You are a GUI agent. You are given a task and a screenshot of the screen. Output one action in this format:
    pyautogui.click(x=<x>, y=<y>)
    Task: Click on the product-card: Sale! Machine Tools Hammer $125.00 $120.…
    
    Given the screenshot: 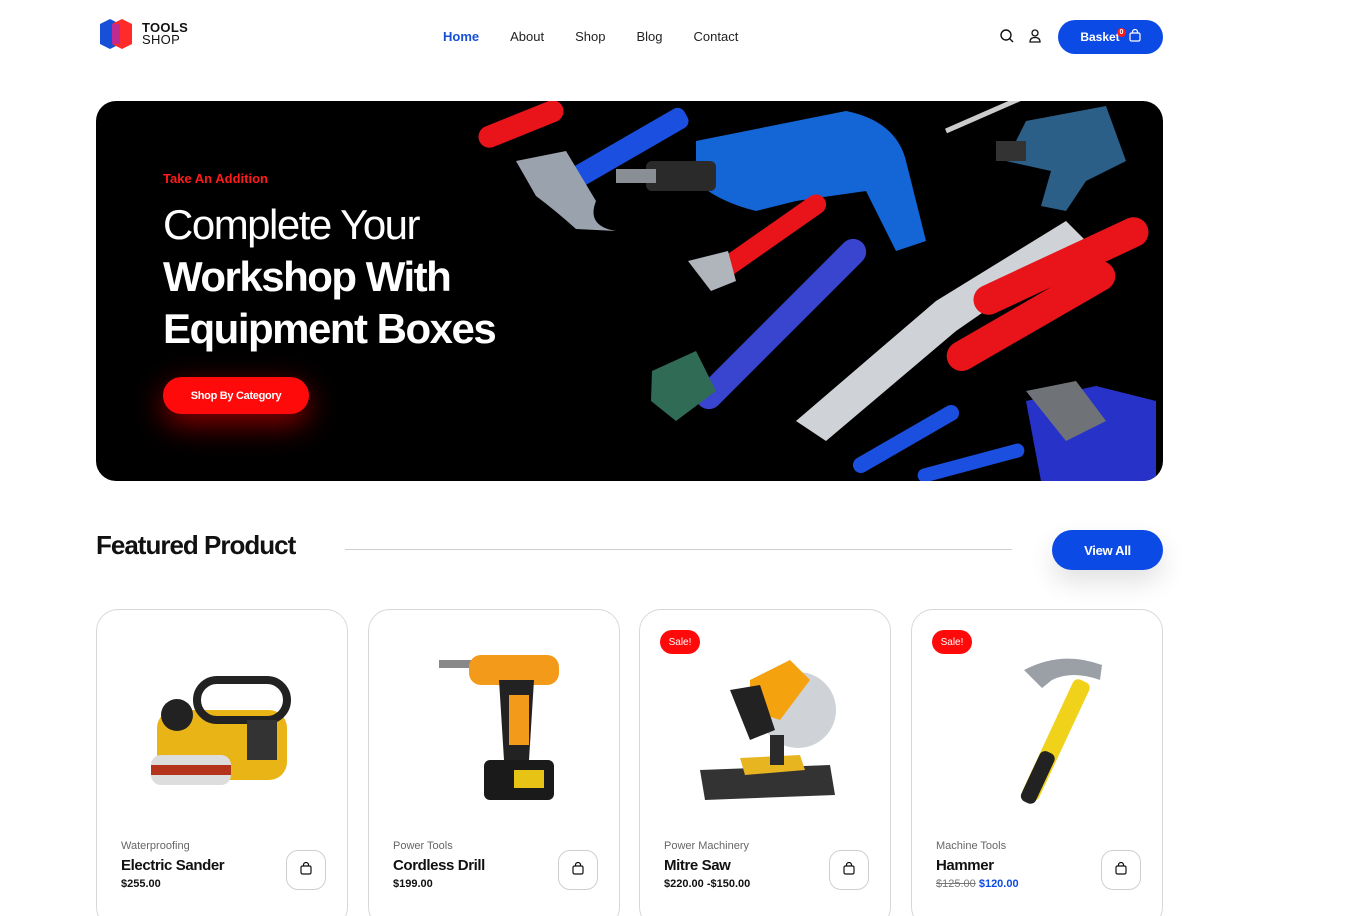 What is the action you would take?
    pyautogui.click(x=1037, y=762)
    